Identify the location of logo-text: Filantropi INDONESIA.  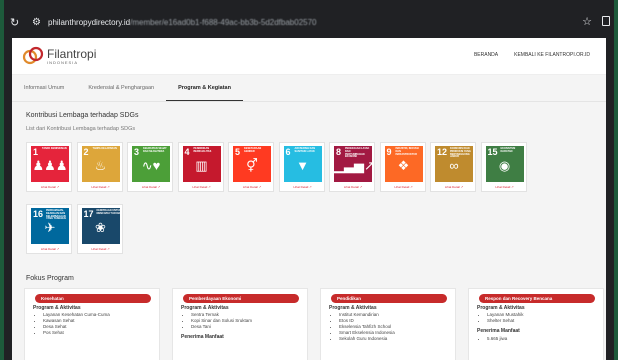
(71, 56).